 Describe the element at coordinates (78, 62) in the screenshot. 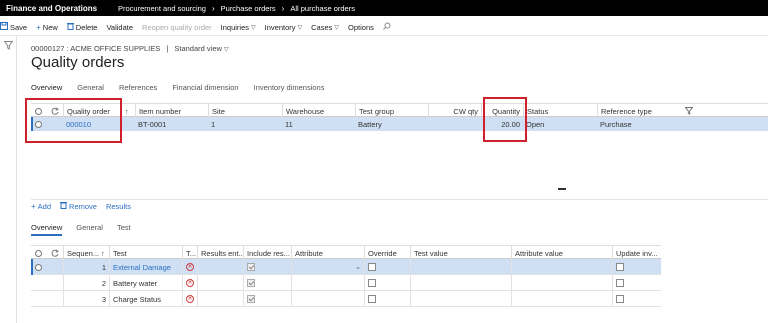

I see `page-title: Quality orders` at that location.